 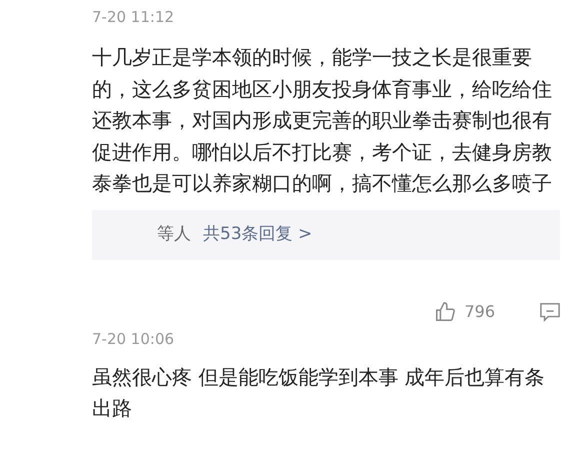 I want to click on reply-users: 等人, so click(x=174, y=234).